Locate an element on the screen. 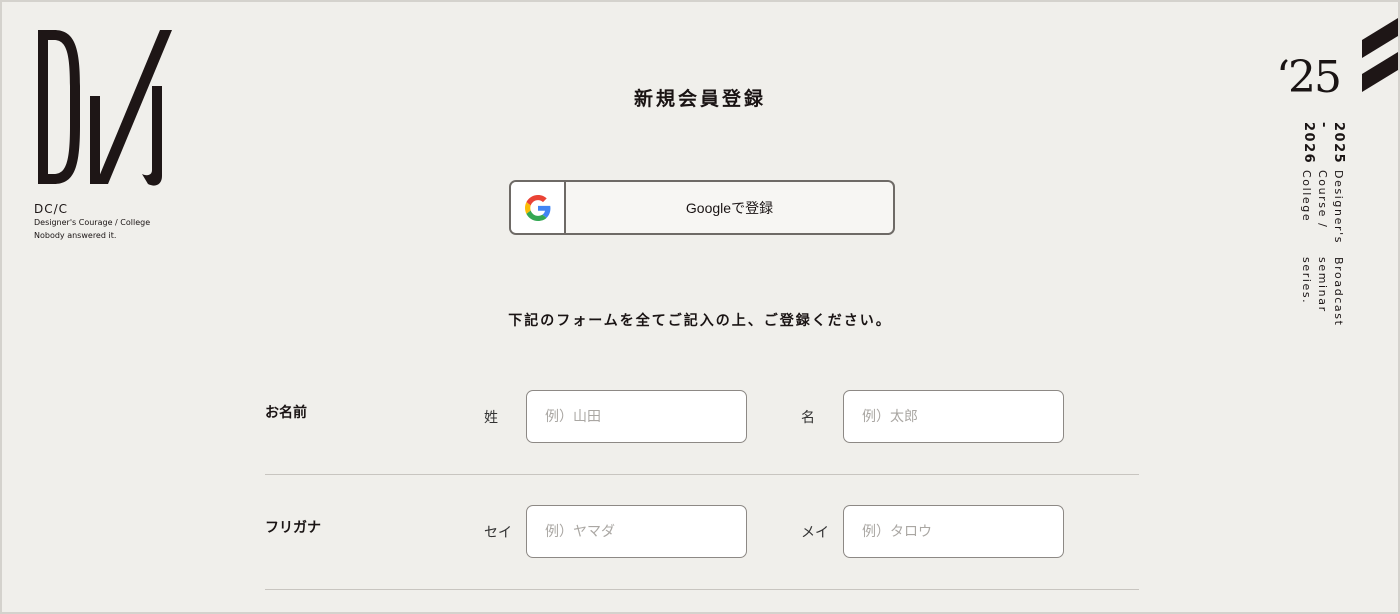 This screenshot has height=614, width=1400. first-name-kana-input is located at coordinates (953, 531).